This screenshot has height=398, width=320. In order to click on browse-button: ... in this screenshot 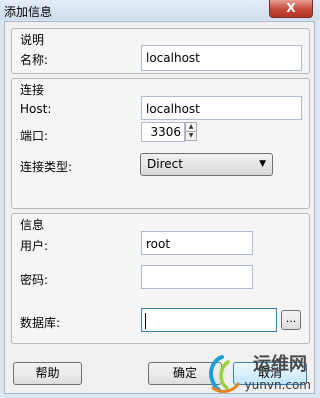, I will do `click(291, 320)`.